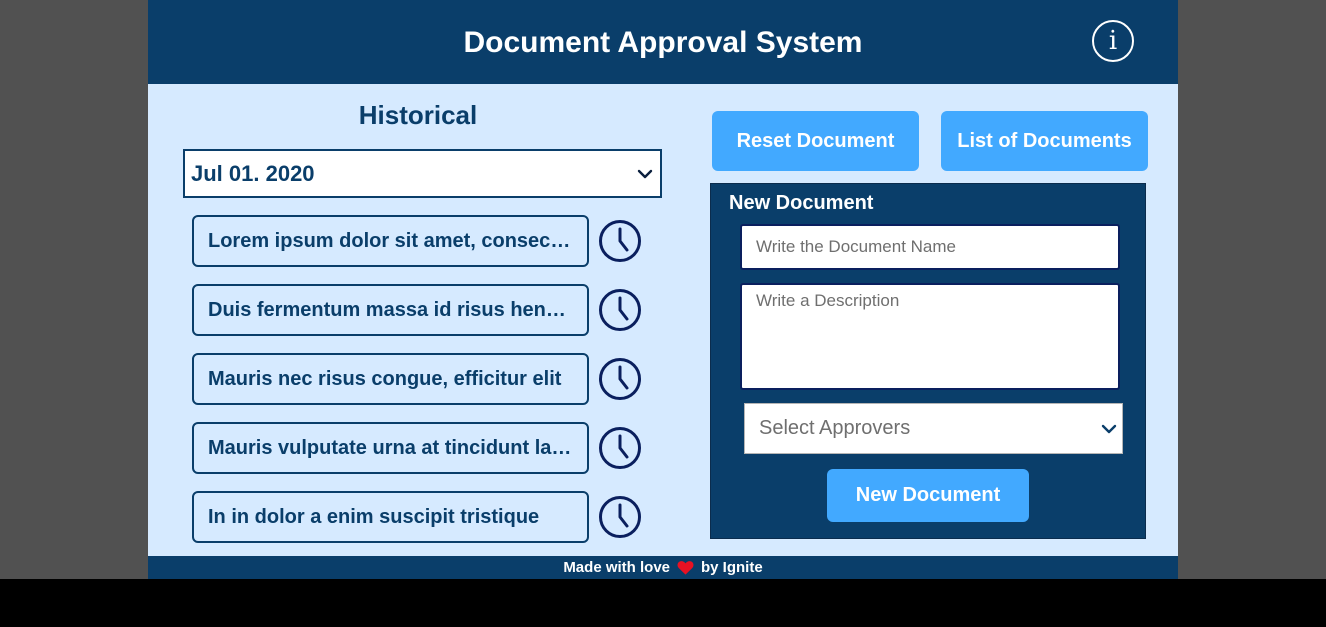 This screenshot has height=627, width=1326. What do you see at coordinates (801, 203) in the screenshot?
I see `new-document-title: New Document` at bounding box center [801, 203].